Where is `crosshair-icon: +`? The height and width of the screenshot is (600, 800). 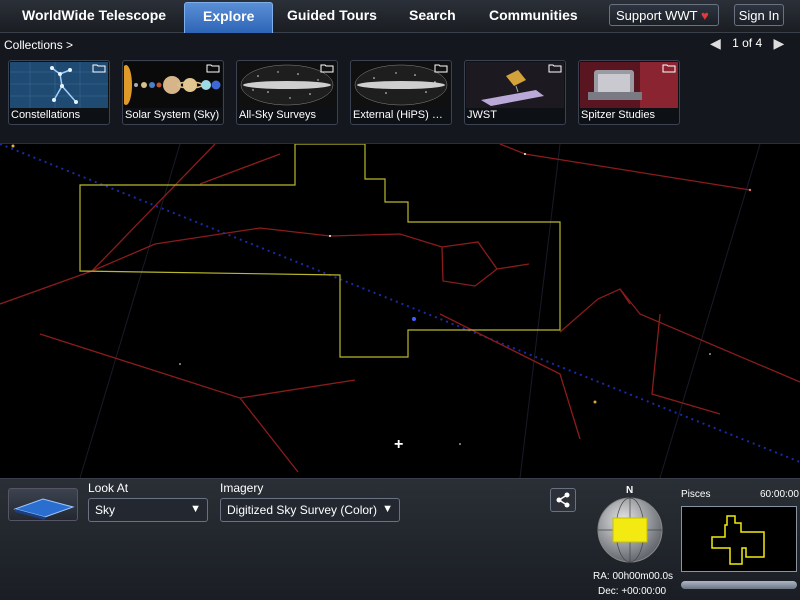
crosshair-icon: + is located at coordinates (399, 444).